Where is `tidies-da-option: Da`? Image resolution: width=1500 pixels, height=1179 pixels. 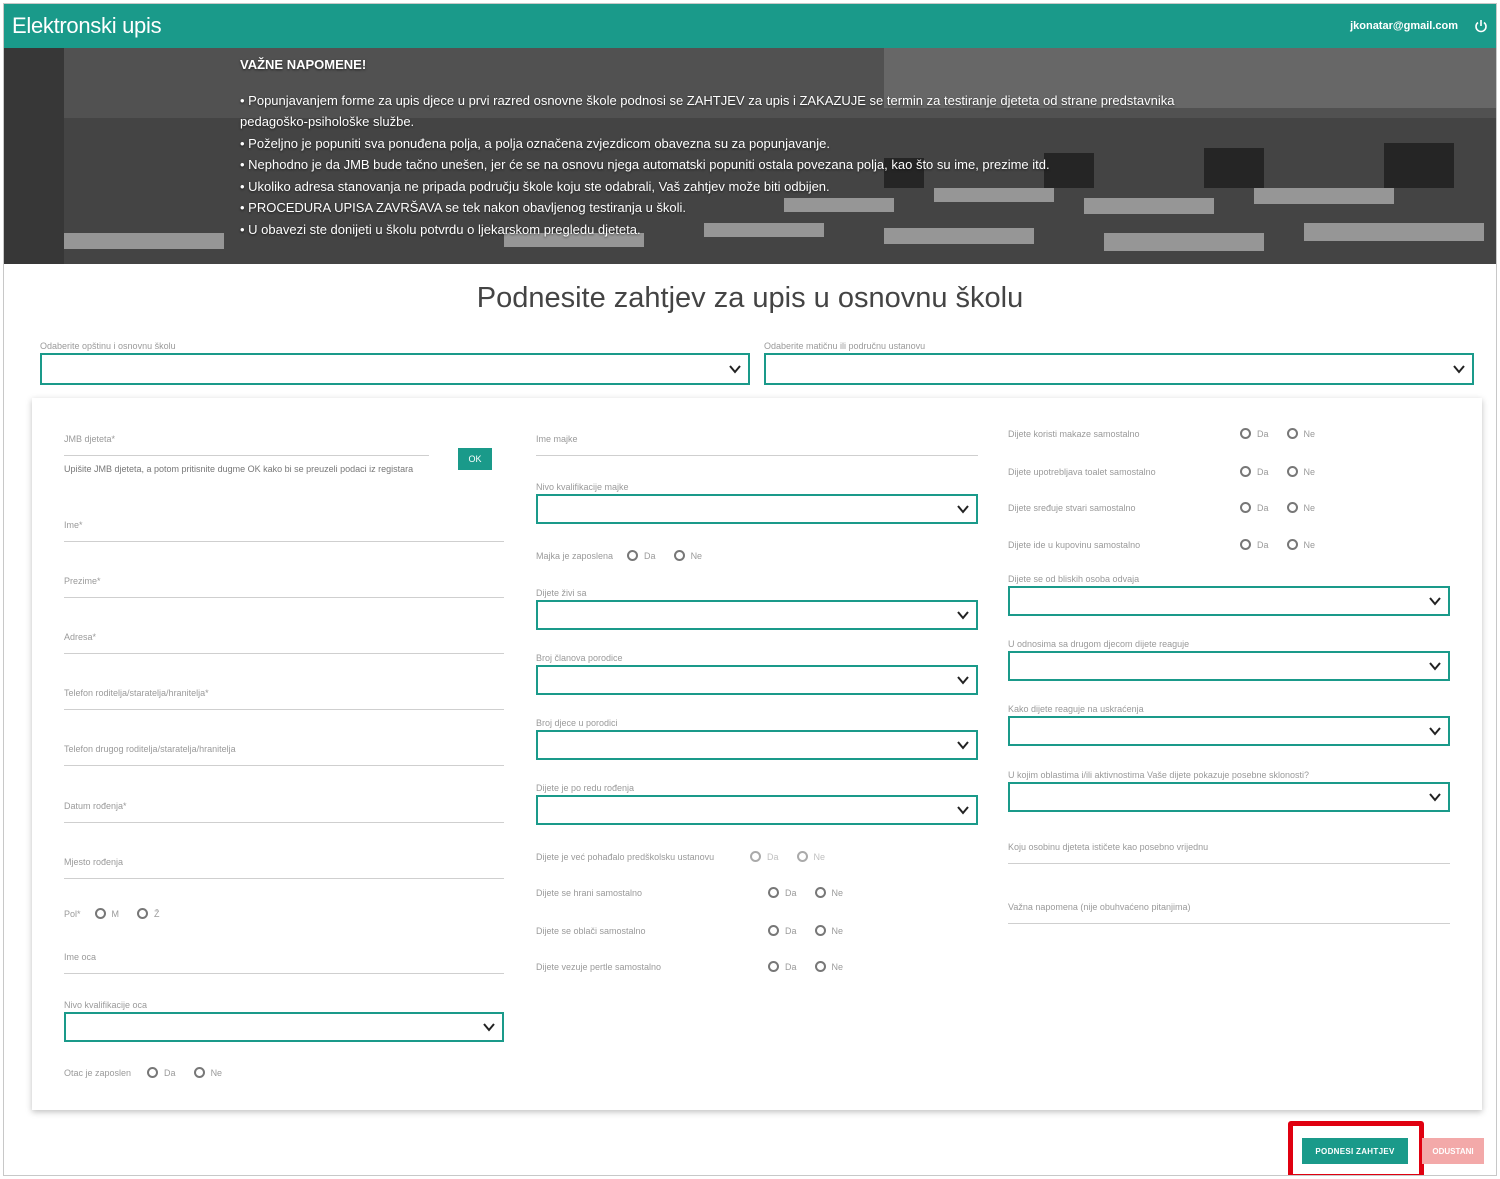
tidies-da-option: Da is located at coordinates (1254, 507).